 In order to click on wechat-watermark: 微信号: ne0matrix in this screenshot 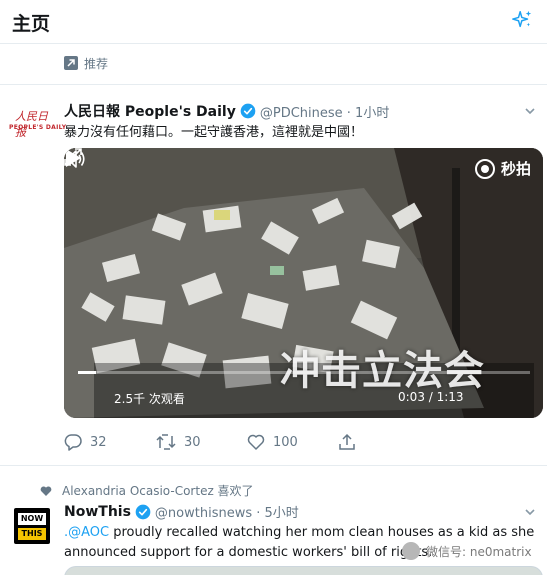, I will do `click(467, 551)`.